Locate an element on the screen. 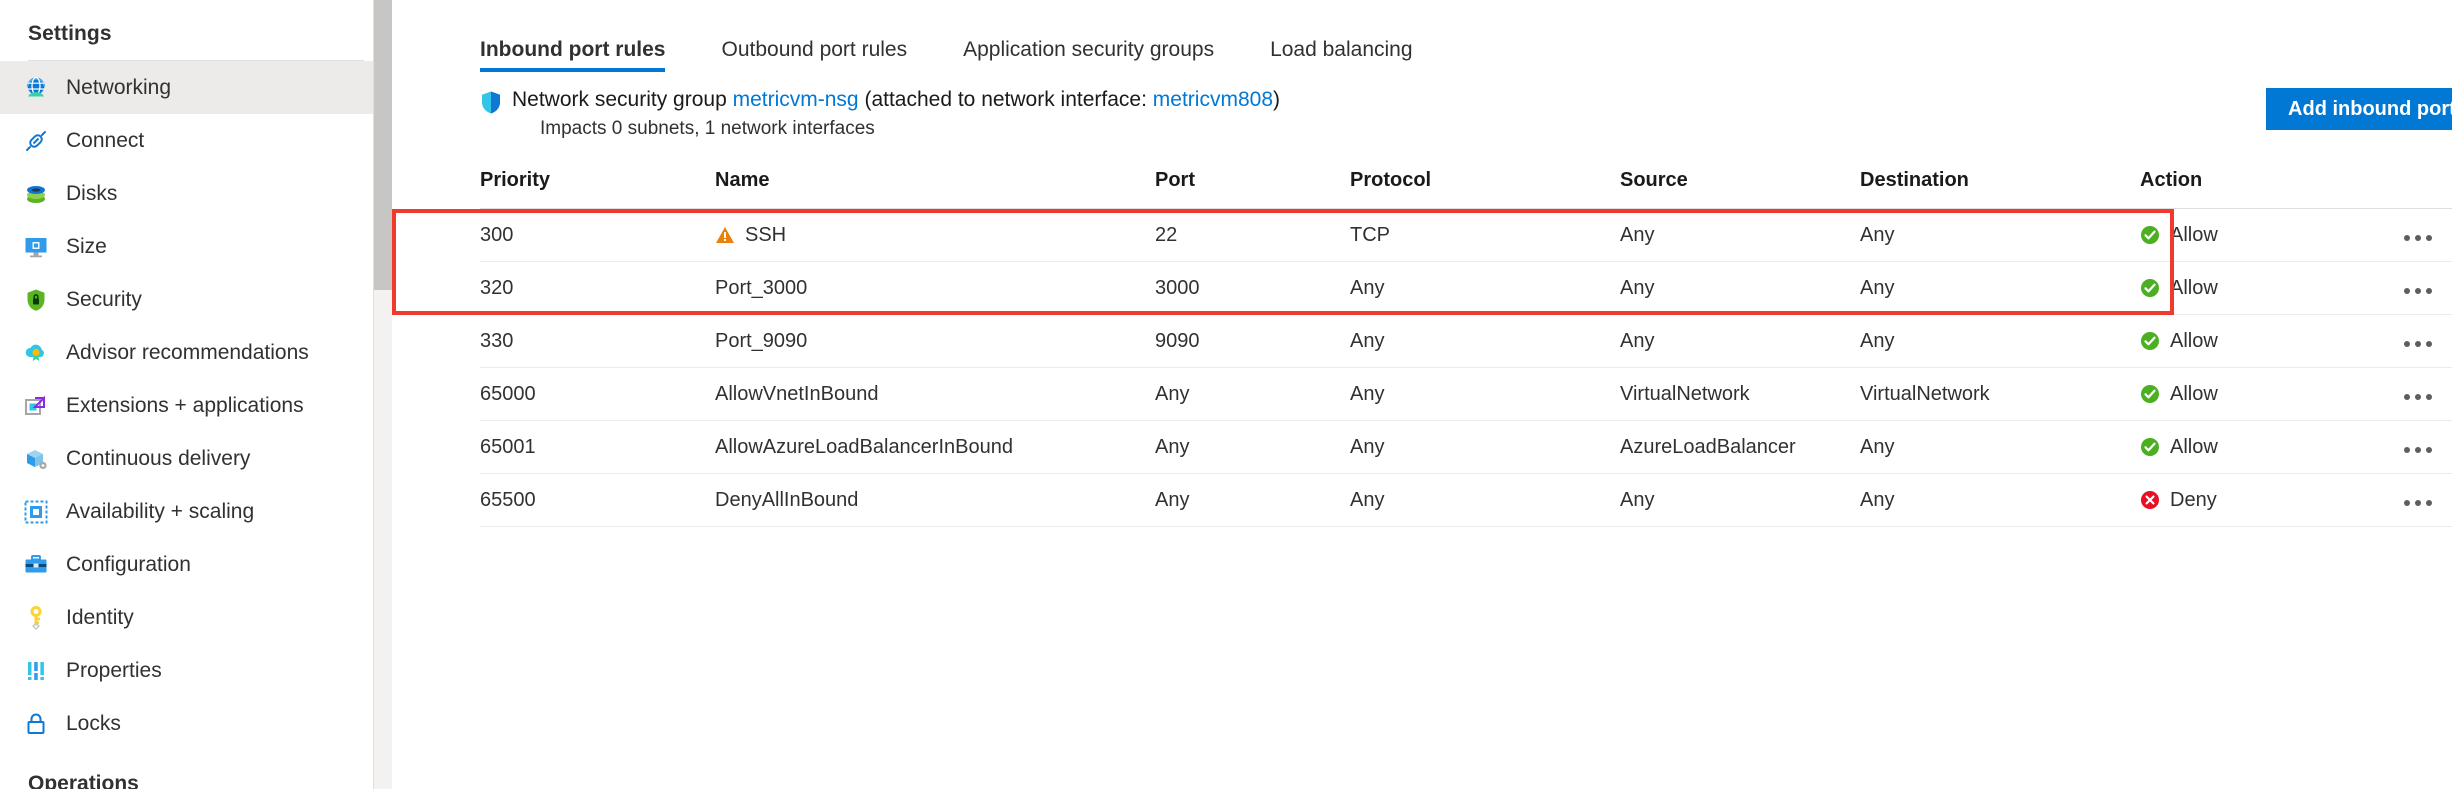 The height and width of the screenshot is (789, 2452). sidebar-item-availability-scaling: Availability + scaling is located at coordinates (196, 511).